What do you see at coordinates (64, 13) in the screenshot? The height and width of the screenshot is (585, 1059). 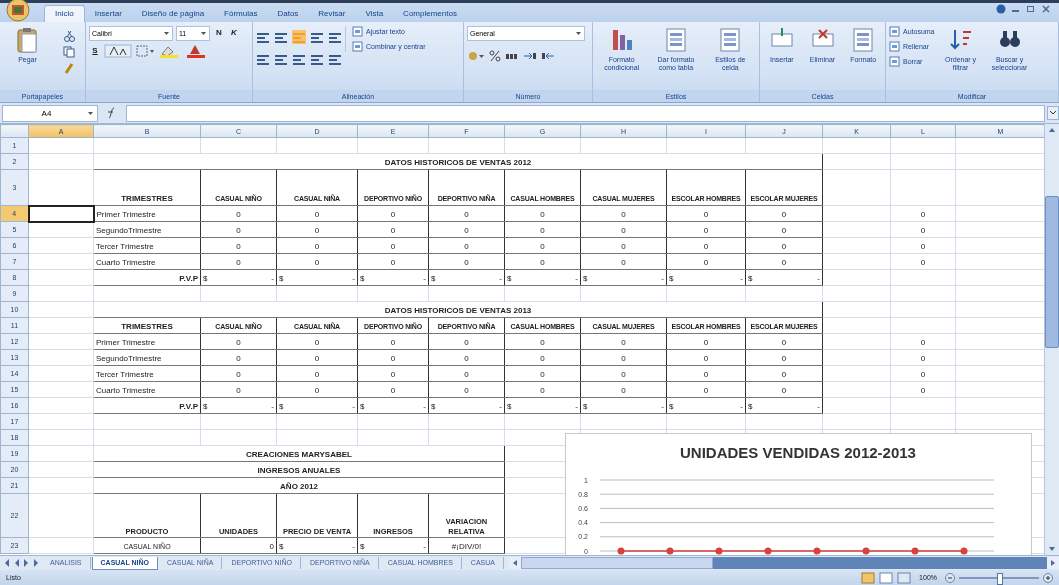 I see `ribbon-tab: Inicio` at bounding box center [64, 13].